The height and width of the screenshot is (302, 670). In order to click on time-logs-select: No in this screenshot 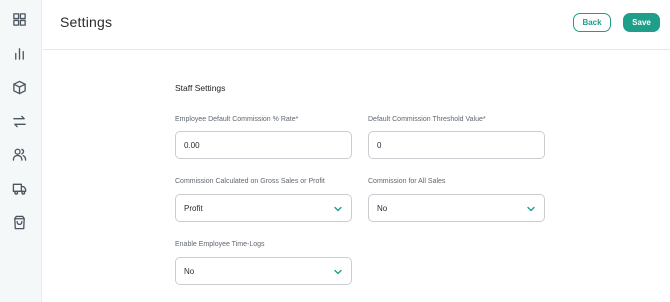, I will do `click(263, 271)`.